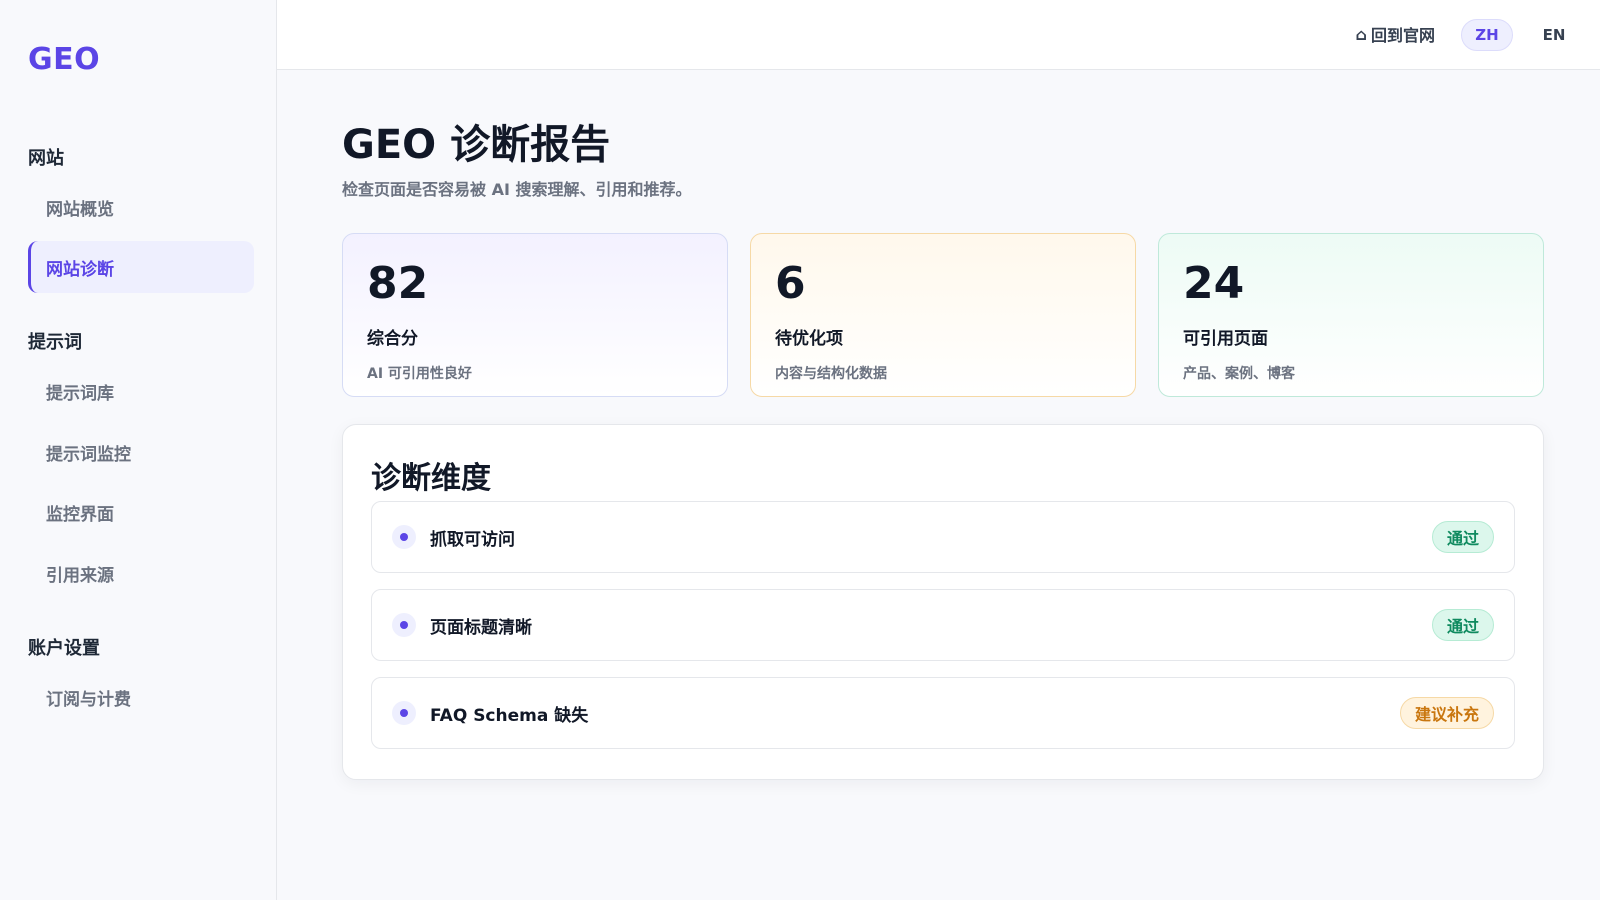  I want to click on back-to-website-label: 回到官网, so click(1402, 35).